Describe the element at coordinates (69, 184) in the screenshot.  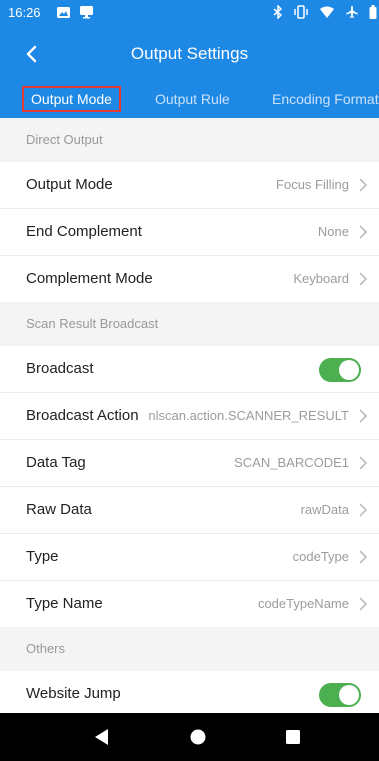
I see `row-label: Output Mode` at that location.